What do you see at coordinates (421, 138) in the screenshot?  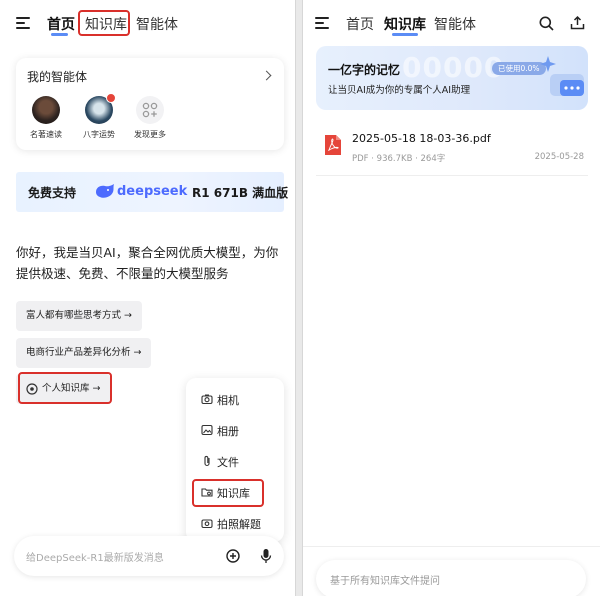 I see `file-name: 2025-05-18 18-03-36.pdf` at bounding box center [421, 138].